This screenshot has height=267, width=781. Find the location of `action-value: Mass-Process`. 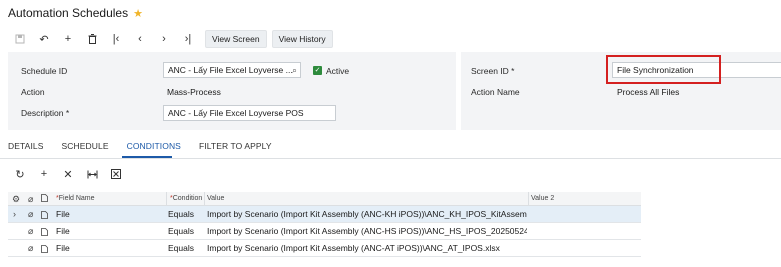

action-value: Mass-Process is located at coordinates (194, 92).